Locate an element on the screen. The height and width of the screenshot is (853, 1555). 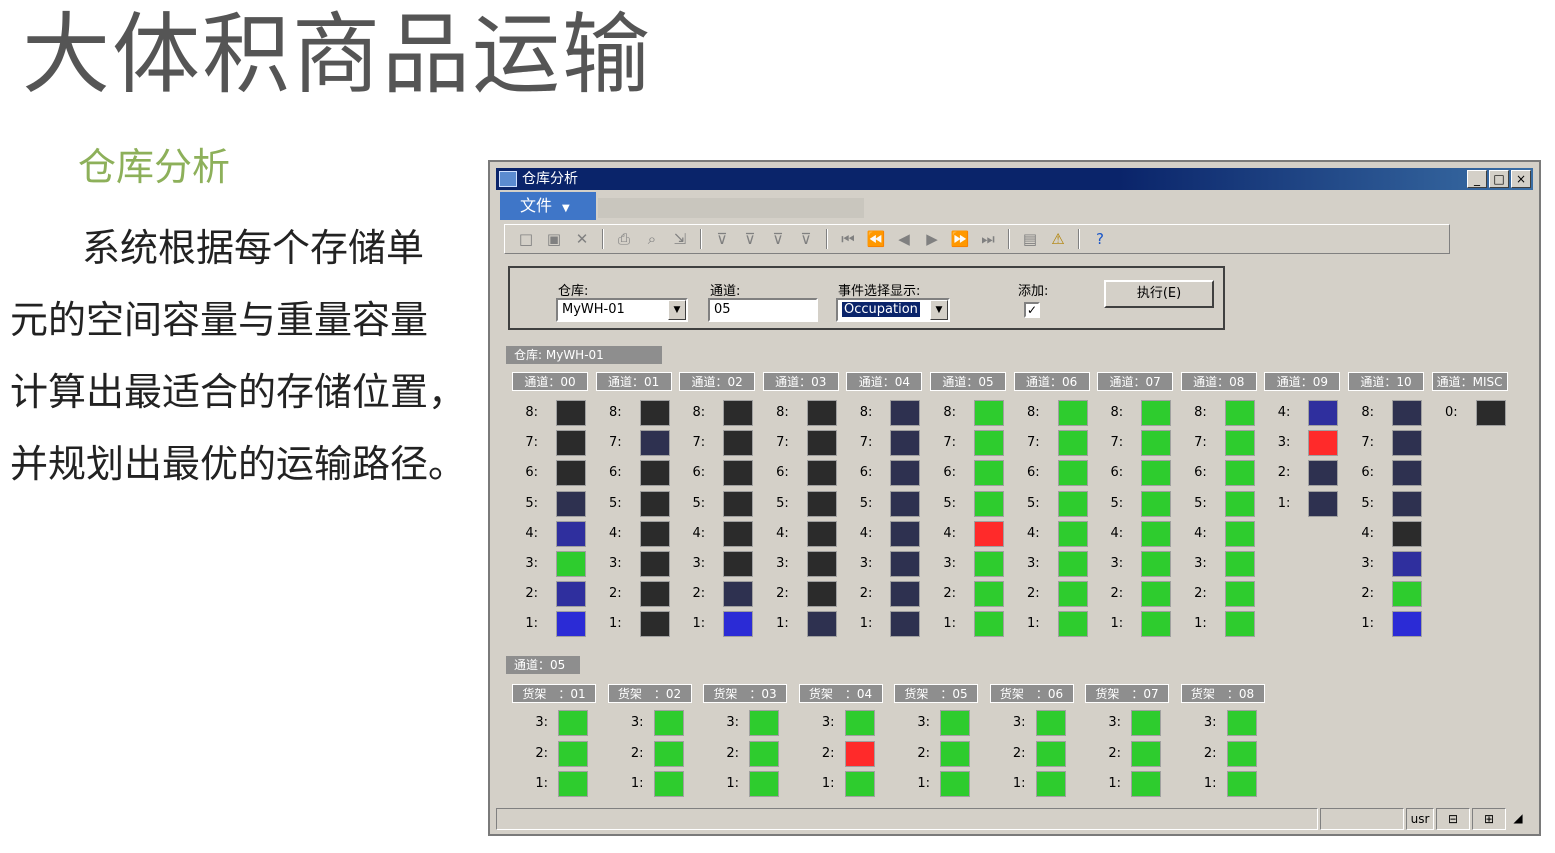
warehouse-select: MyWH-01 ▼ is located at coordinates (622, 310).